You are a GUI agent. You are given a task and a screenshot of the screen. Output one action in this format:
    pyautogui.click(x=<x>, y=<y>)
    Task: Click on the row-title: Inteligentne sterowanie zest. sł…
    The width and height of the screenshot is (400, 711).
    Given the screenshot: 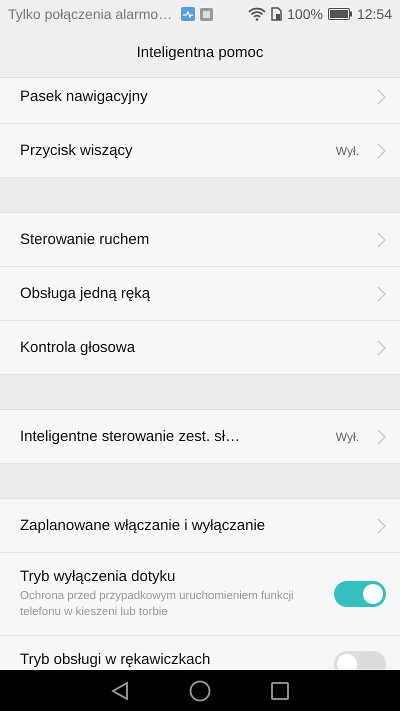 What is the action you would take?
    pyautogui.click(x=131, y=436)
    